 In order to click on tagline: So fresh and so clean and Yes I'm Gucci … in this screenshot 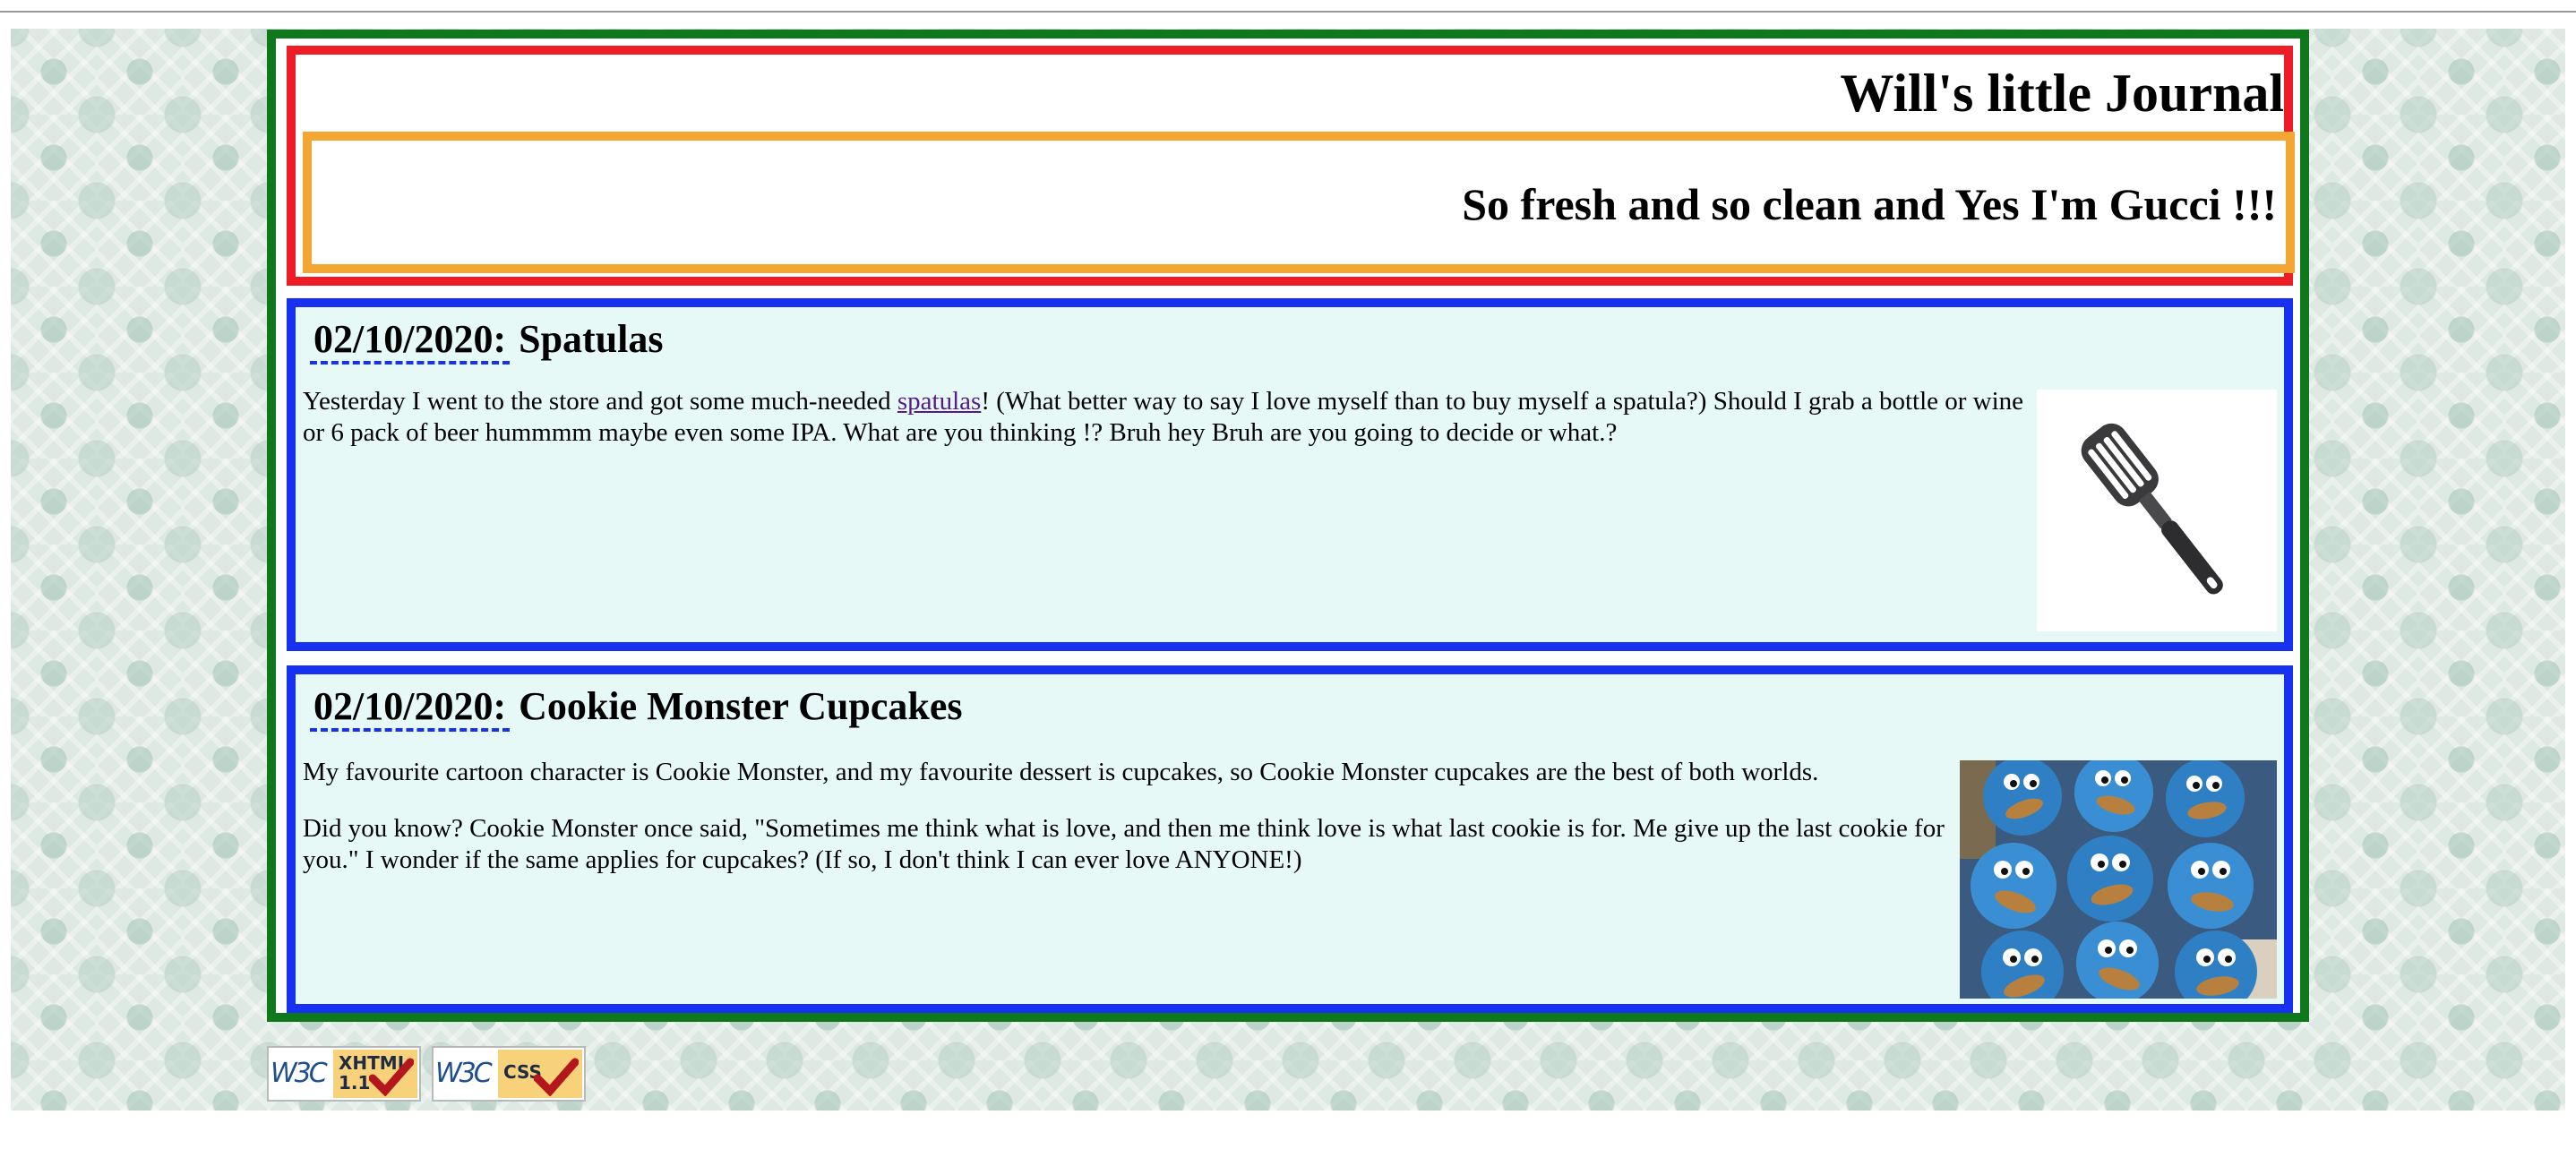, I will do `click(1869, 204)`.